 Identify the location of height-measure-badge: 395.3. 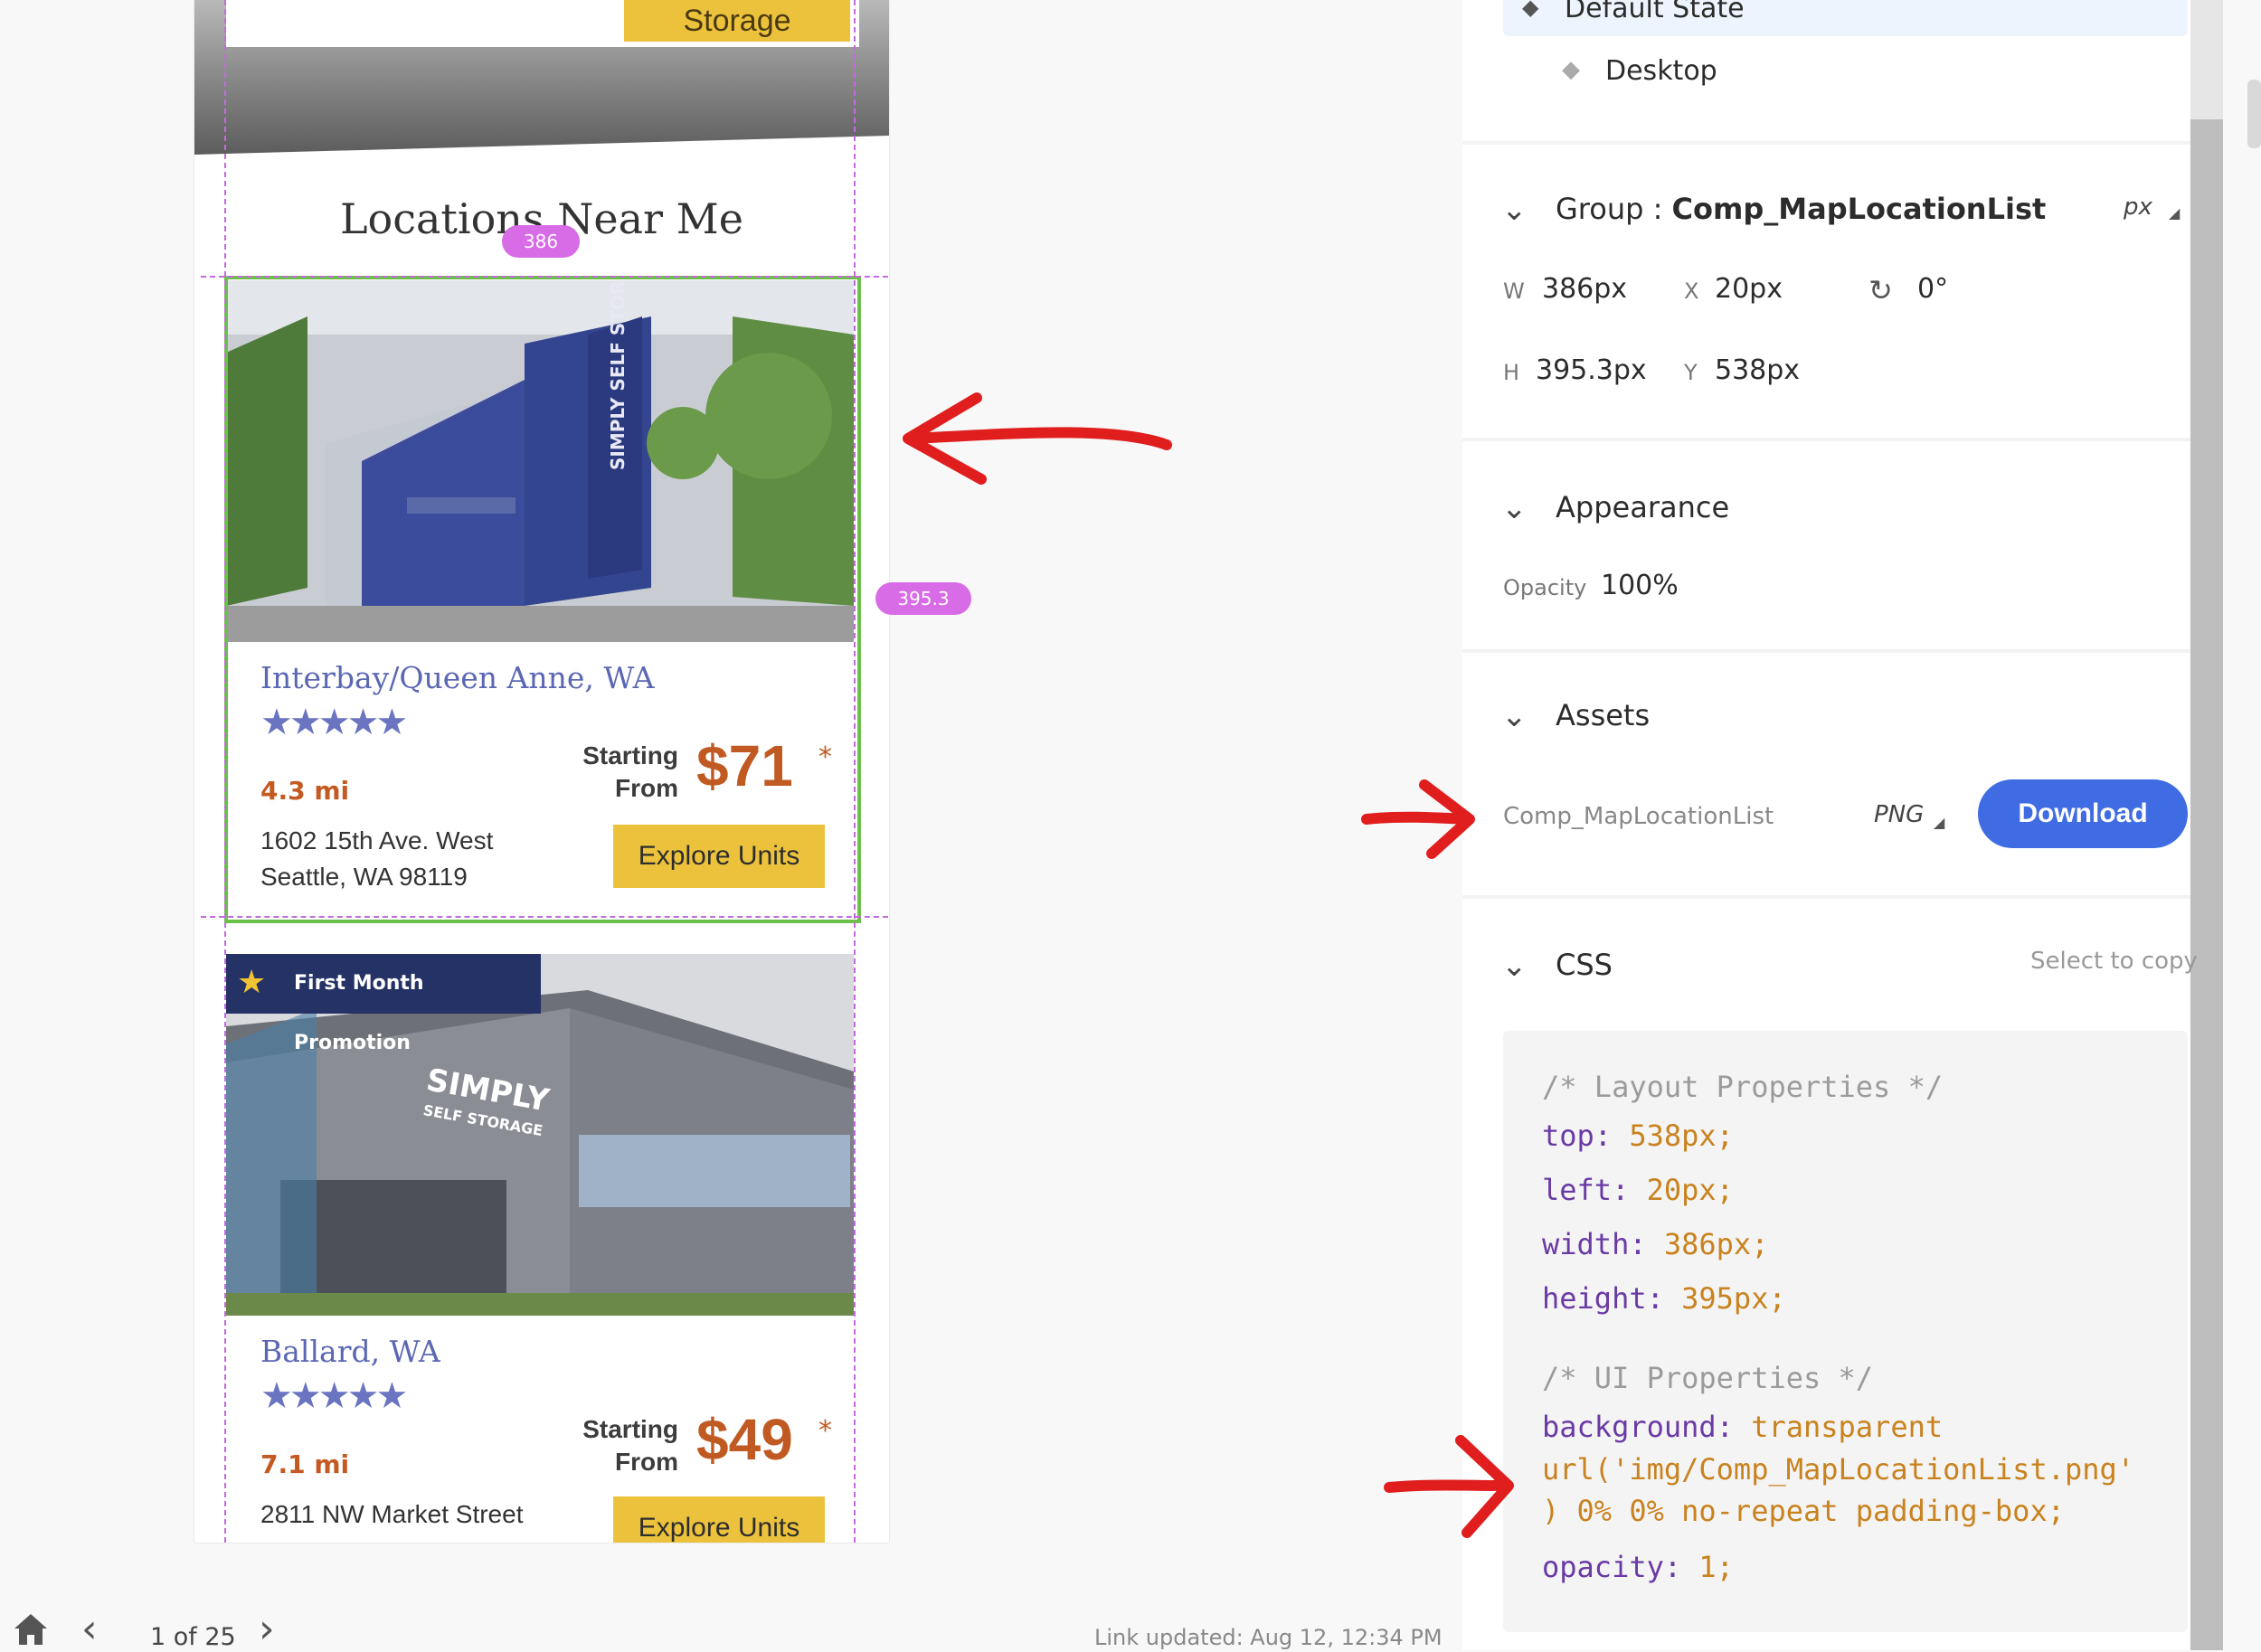
(923, 598).